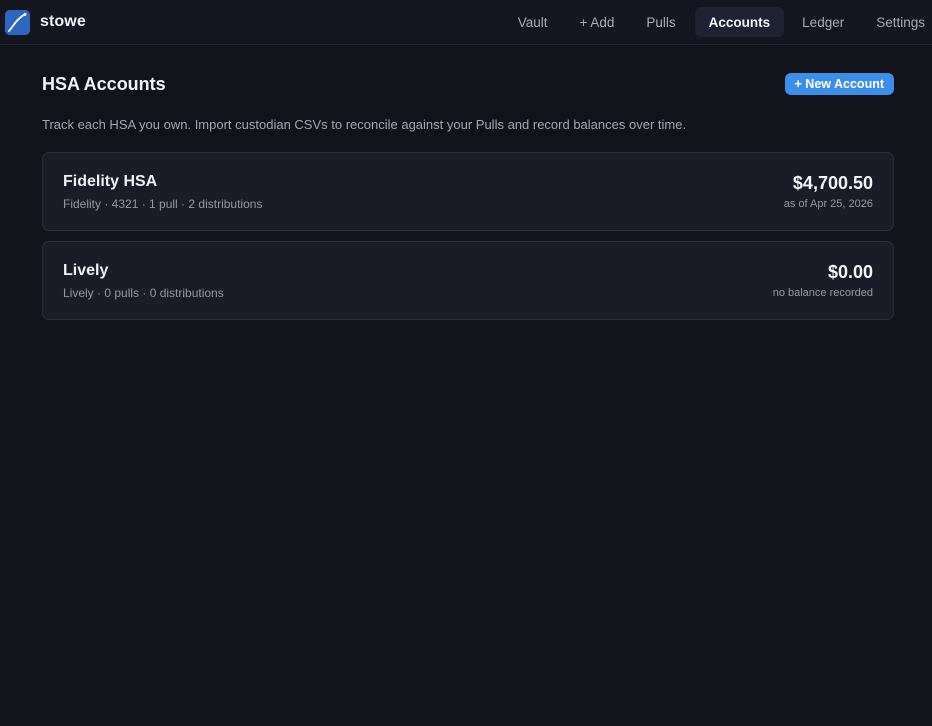 This screenshot has height=726, width=932. I want to click on nav-item-settings: Settings, so click(897, 22).